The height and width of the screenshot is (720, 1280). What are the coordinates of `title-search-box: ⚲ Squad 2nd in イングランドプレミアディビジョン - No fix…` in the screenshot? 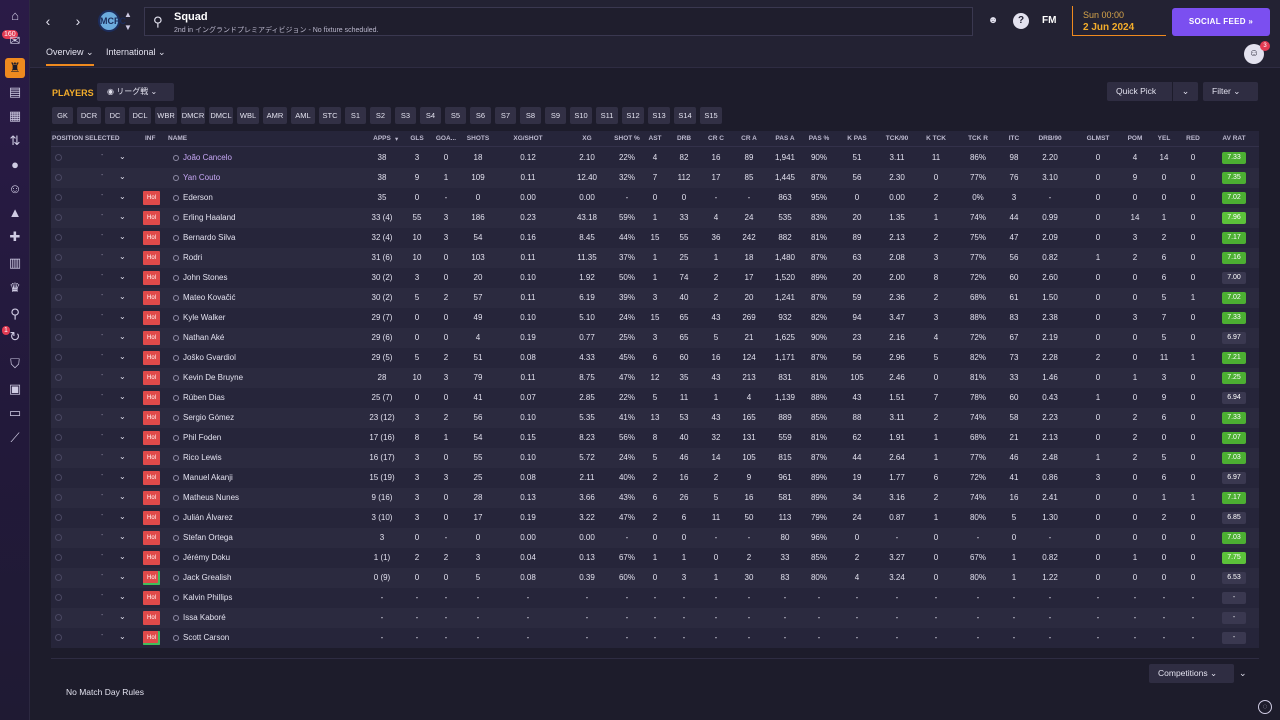 It's located at (558, 21).